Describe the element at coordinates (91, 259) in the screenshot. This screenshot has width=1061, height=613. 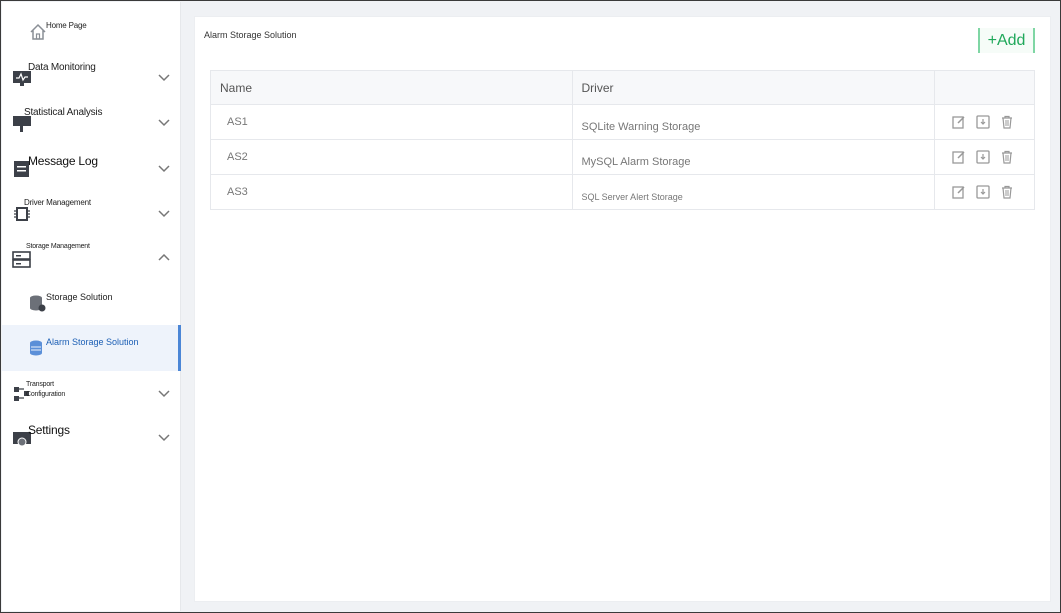
I see `sidebar-item-storage-management: Storage Management` at that location.